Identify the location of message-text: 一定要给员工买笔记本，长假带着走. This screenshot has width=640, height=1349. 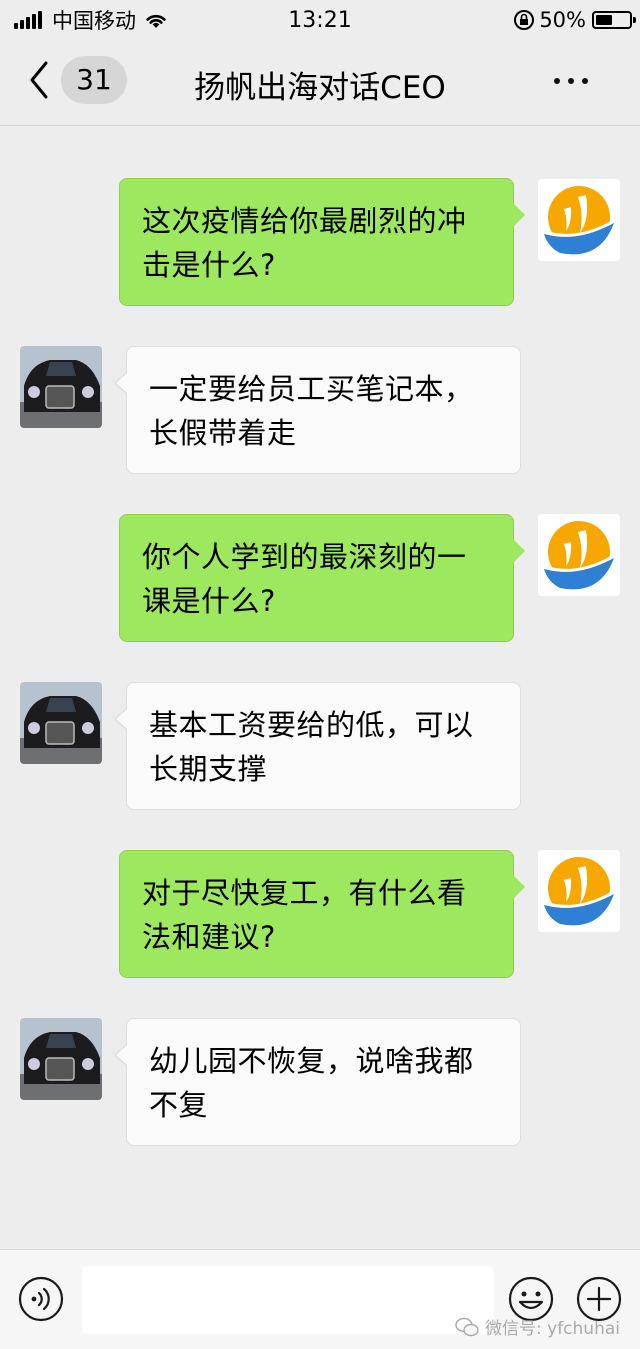
(311, 411).